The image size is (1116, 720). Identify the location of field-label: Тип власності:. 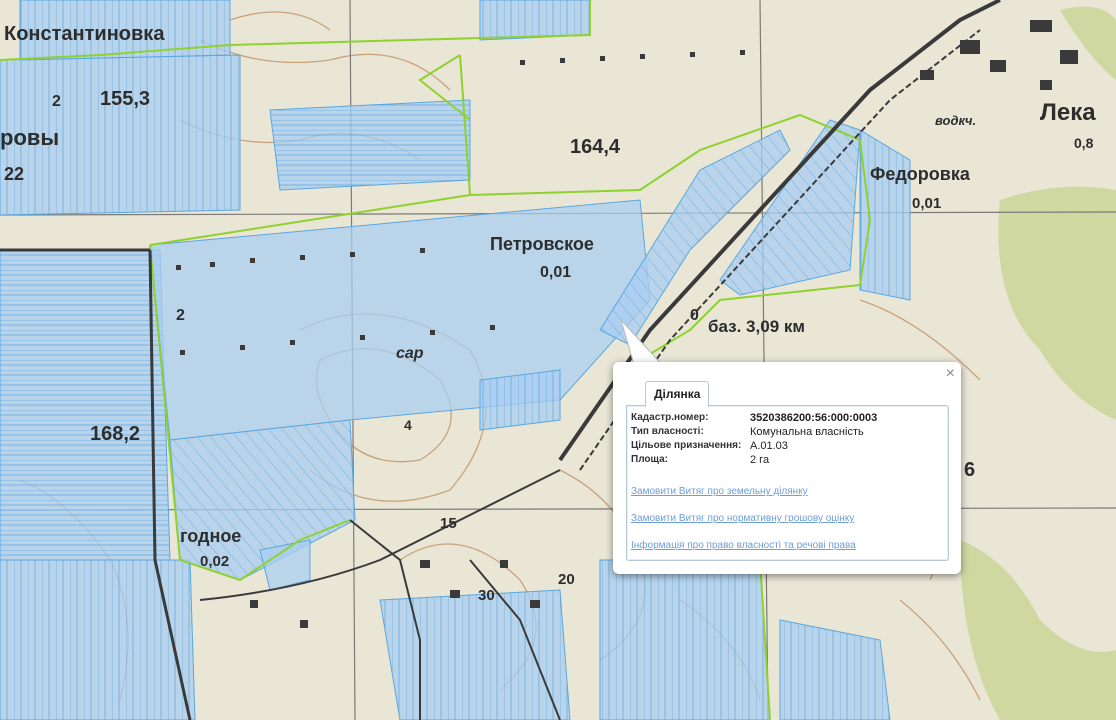
(667, 431).